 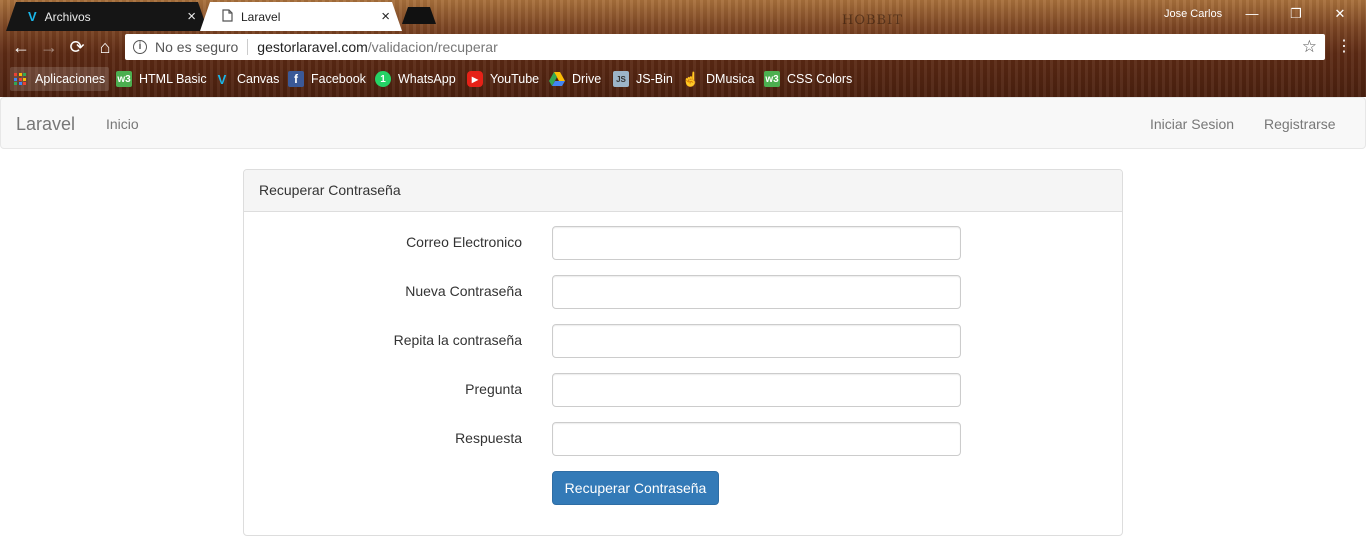 What do you see at coordinates (67, 16) in the screenshot?
I see `tab-label: Archivos` at bounding box center [67, 16].